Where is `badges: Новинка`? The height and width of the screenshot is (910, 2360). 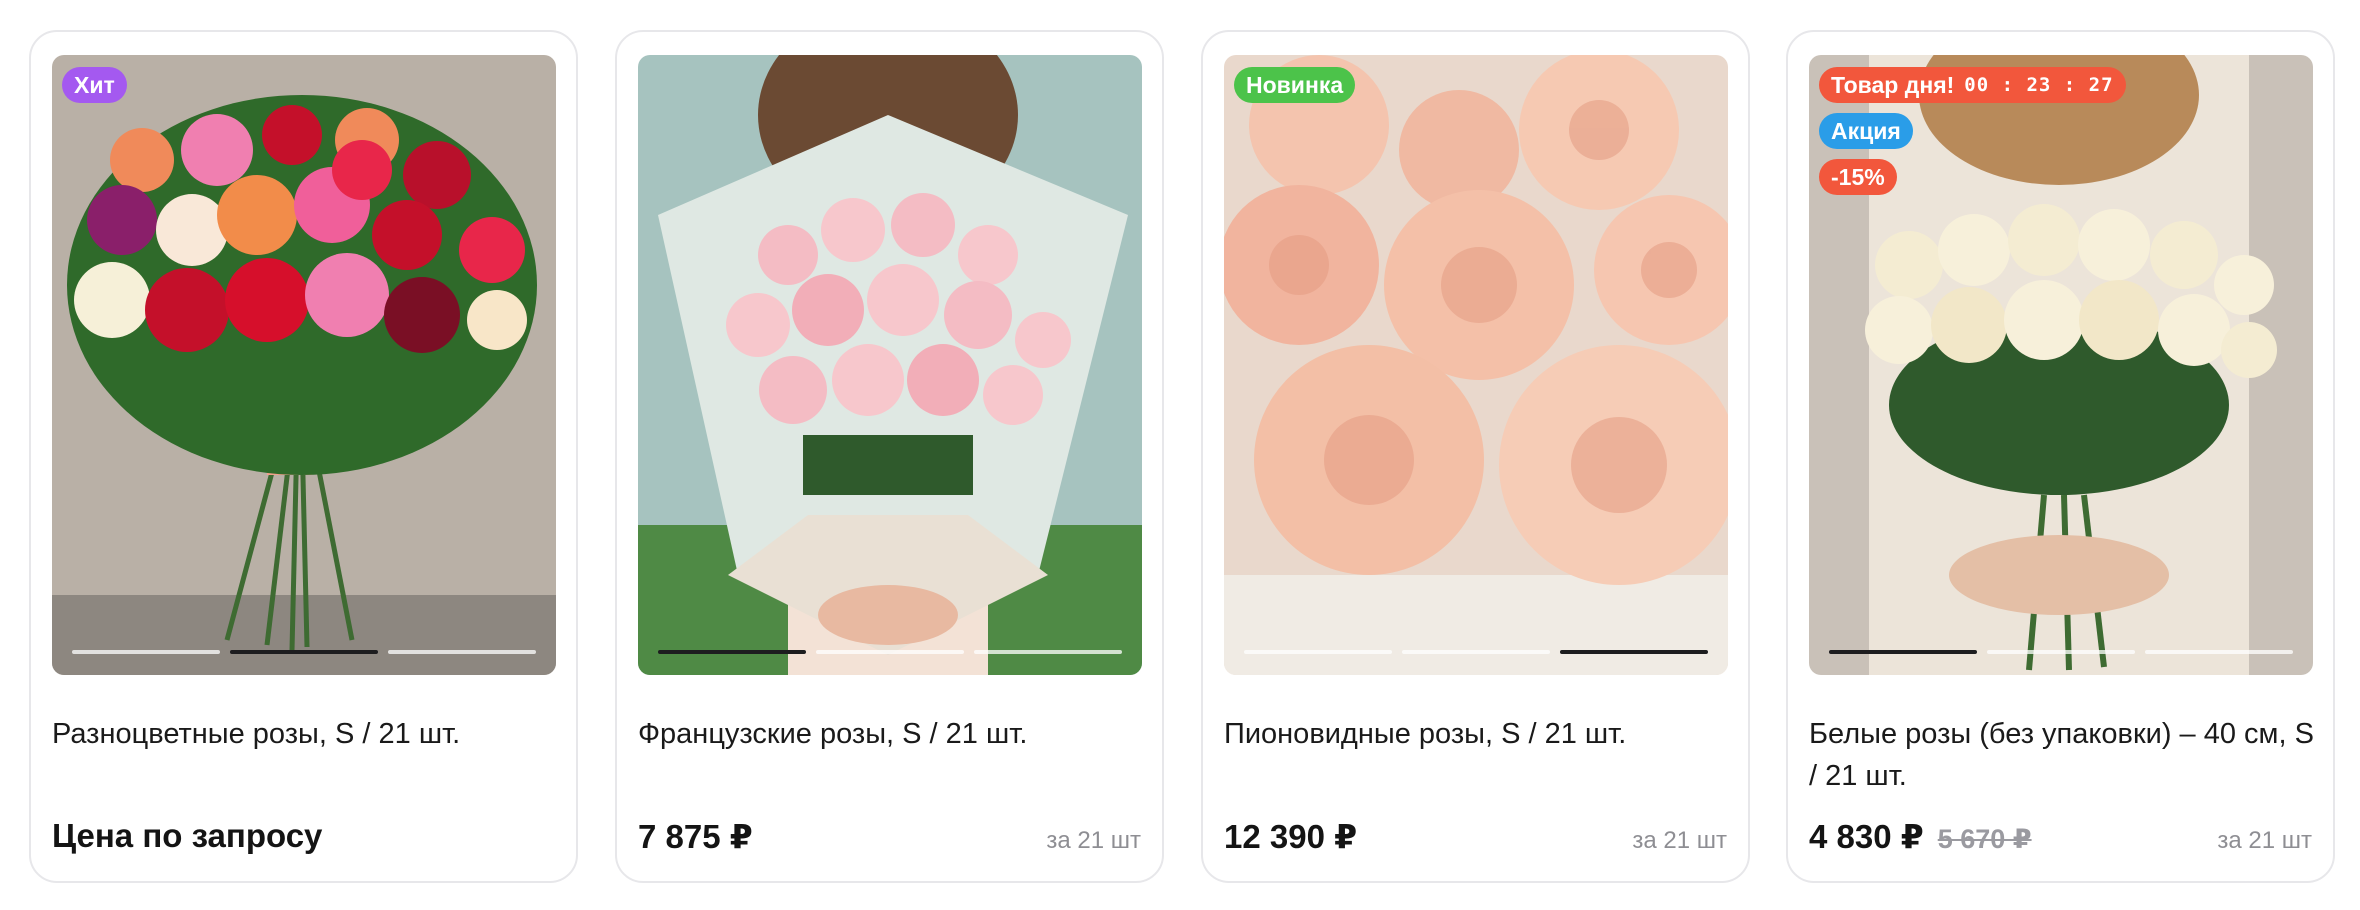 badges: Новинка is located at coordinates (1295, 85).